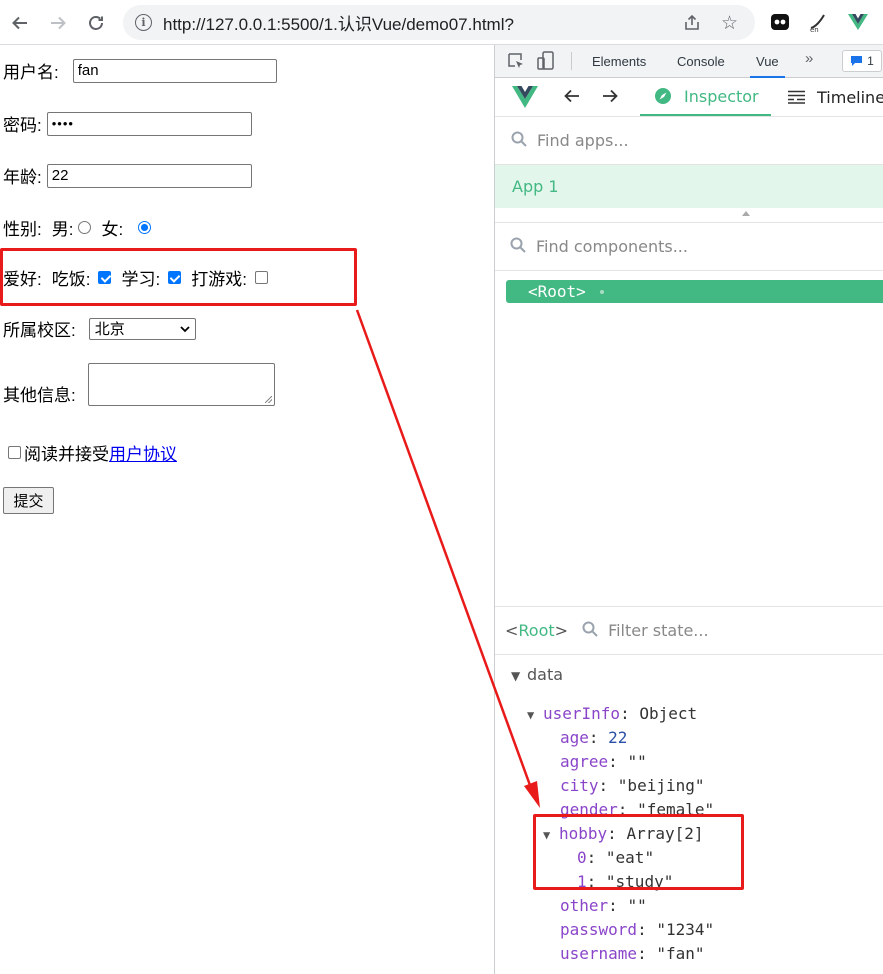  What do you see at coordinates (857, 61) in the screenshot?
I see `message-icon` at bounding box center [857, 61].